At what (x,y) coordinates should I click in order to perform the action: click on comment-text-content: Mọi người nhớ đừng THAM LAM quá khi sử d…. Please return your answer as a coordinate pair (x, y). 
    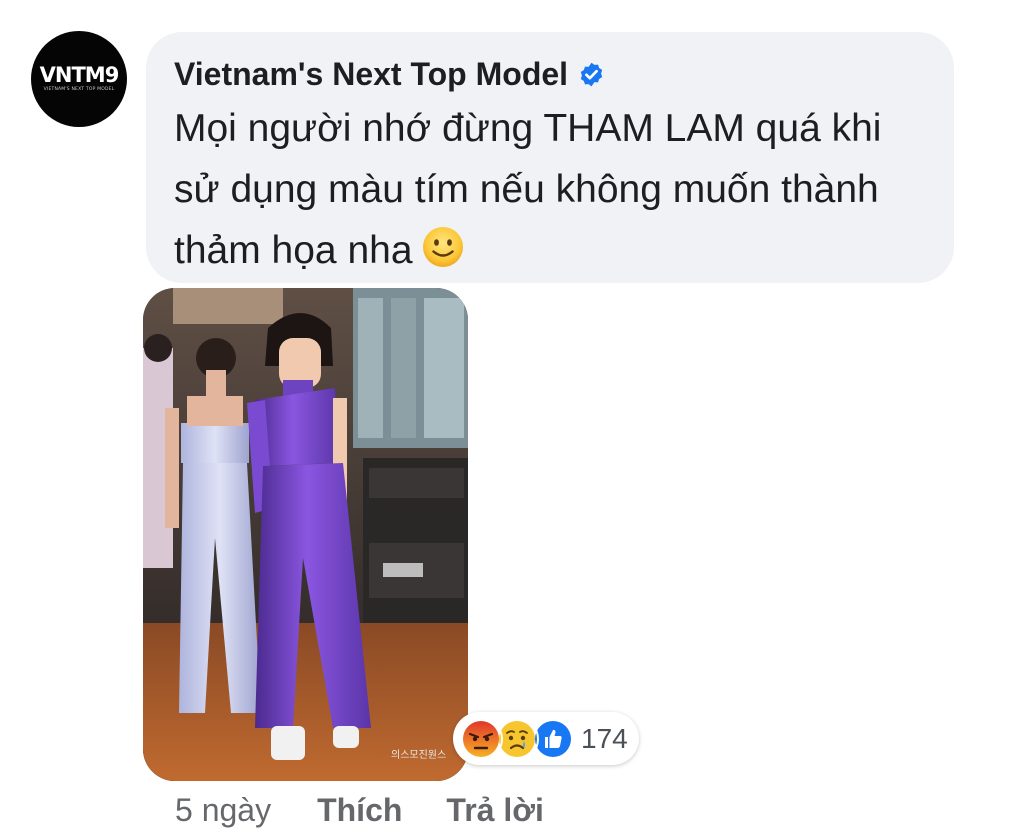
    Looking at the image, I should click on (528, 189).